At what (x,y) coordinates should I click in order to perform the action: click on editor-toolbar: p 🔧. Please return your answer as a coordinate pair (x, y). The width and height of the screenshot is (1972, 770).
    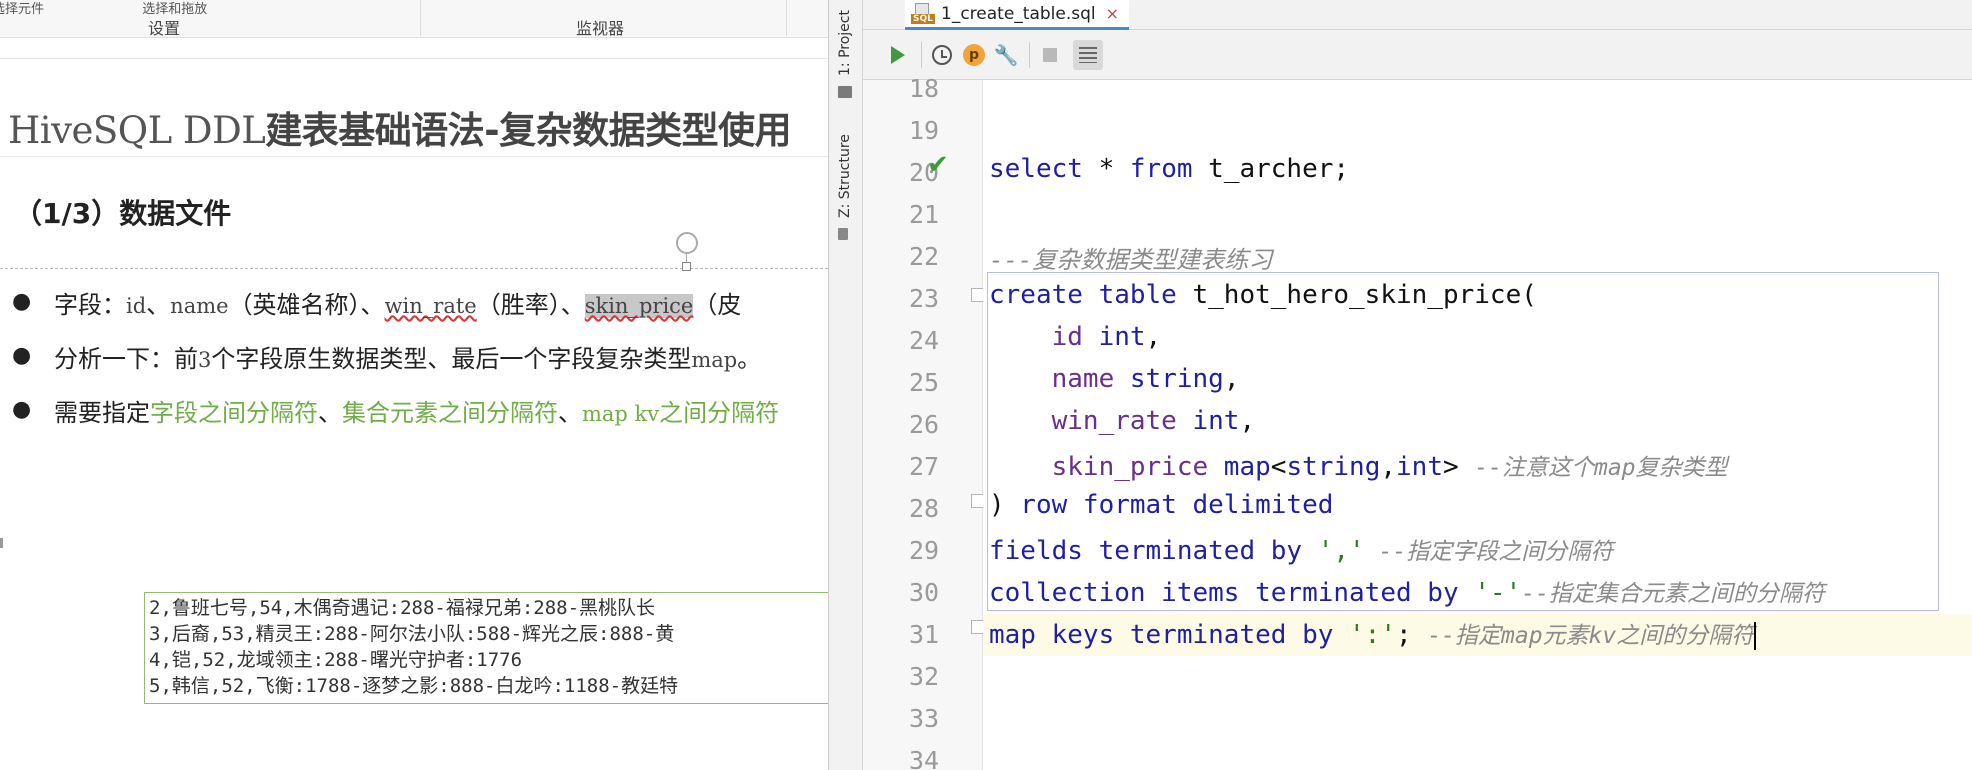
    Looking at the image, I should click on (1417, 55).